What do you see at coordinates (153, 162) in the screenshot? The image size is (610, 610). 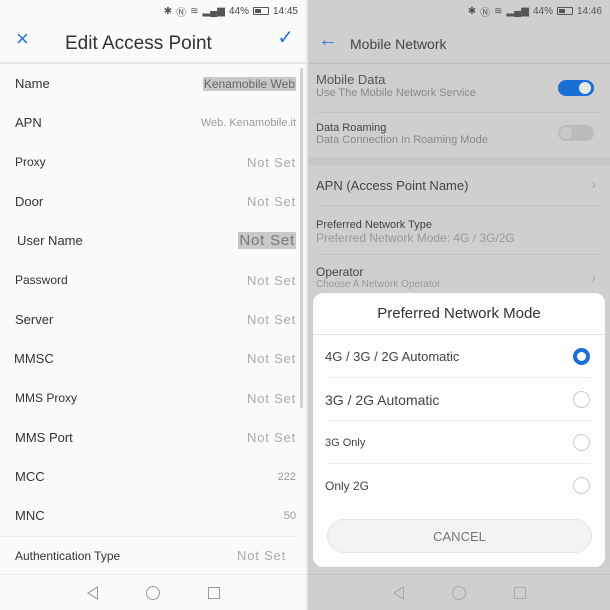 I see `field-proxy: Proxy Not Set` at bounding box center [153, 162].